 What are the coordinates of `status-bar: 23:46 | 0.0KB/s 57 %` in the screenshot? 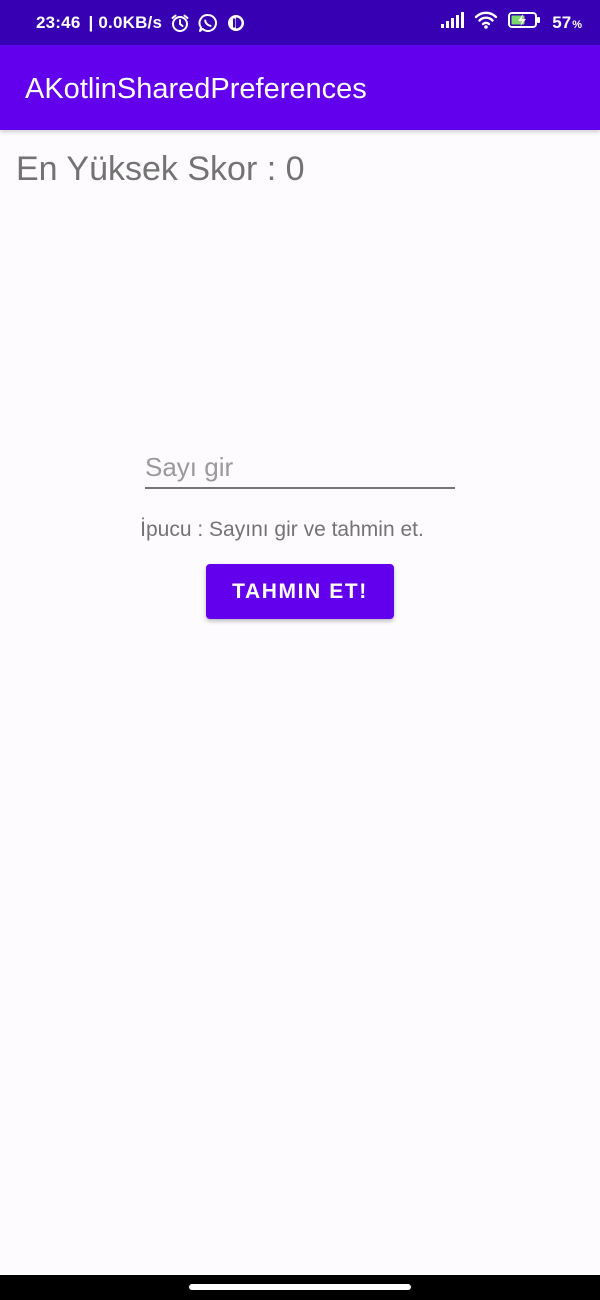 It's located at (300, 22).